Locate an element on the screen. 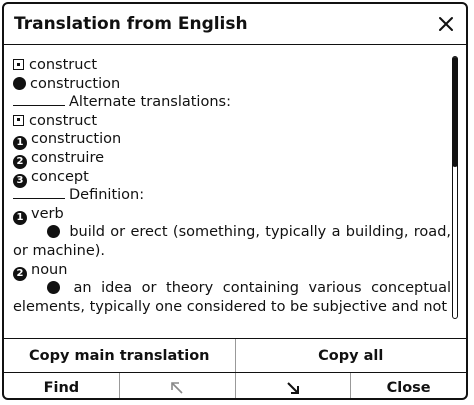  action-button-row: Find Close is located at coordinates (235, 385).